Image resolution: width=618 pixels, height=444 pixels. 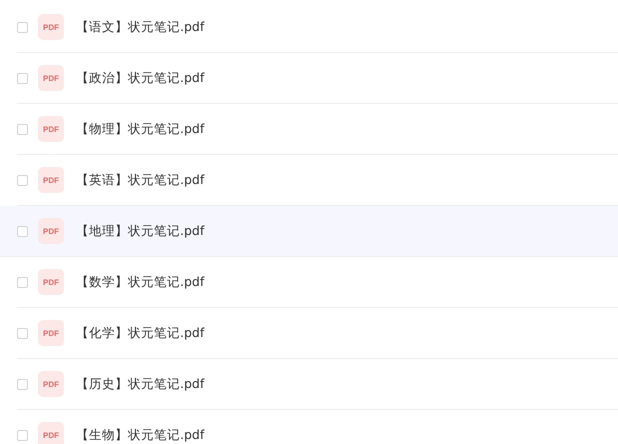 I want to click on file-name: 【历史】状元笔记.pdf, so click(x=140, y=384).